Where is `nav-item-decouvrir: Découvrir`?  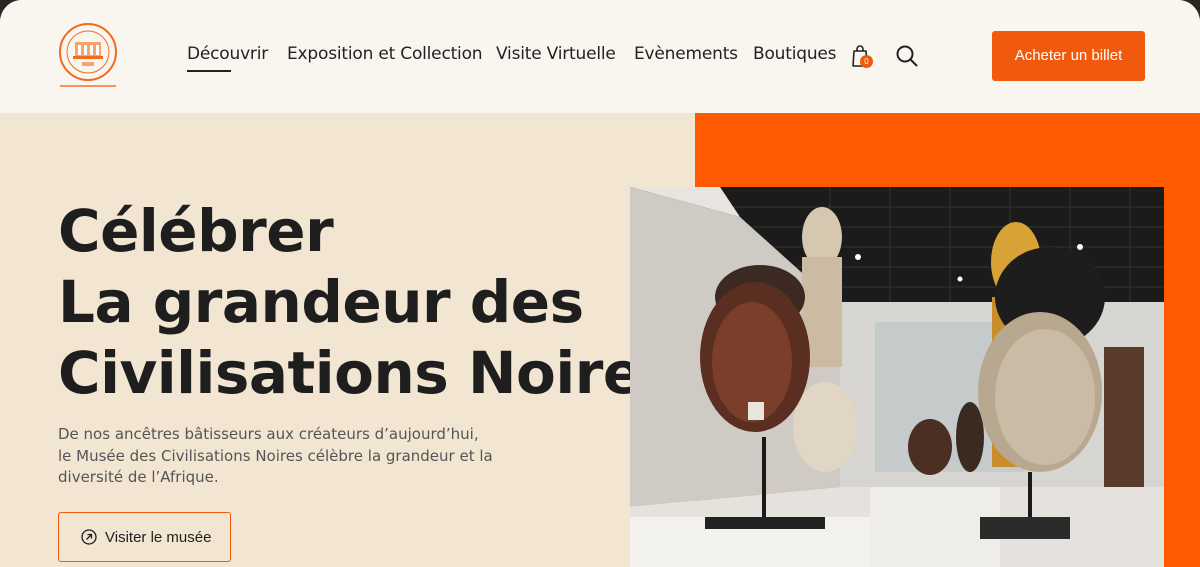
nav-item-decouvrir: Découvrir is located at coordinates (227, 58).